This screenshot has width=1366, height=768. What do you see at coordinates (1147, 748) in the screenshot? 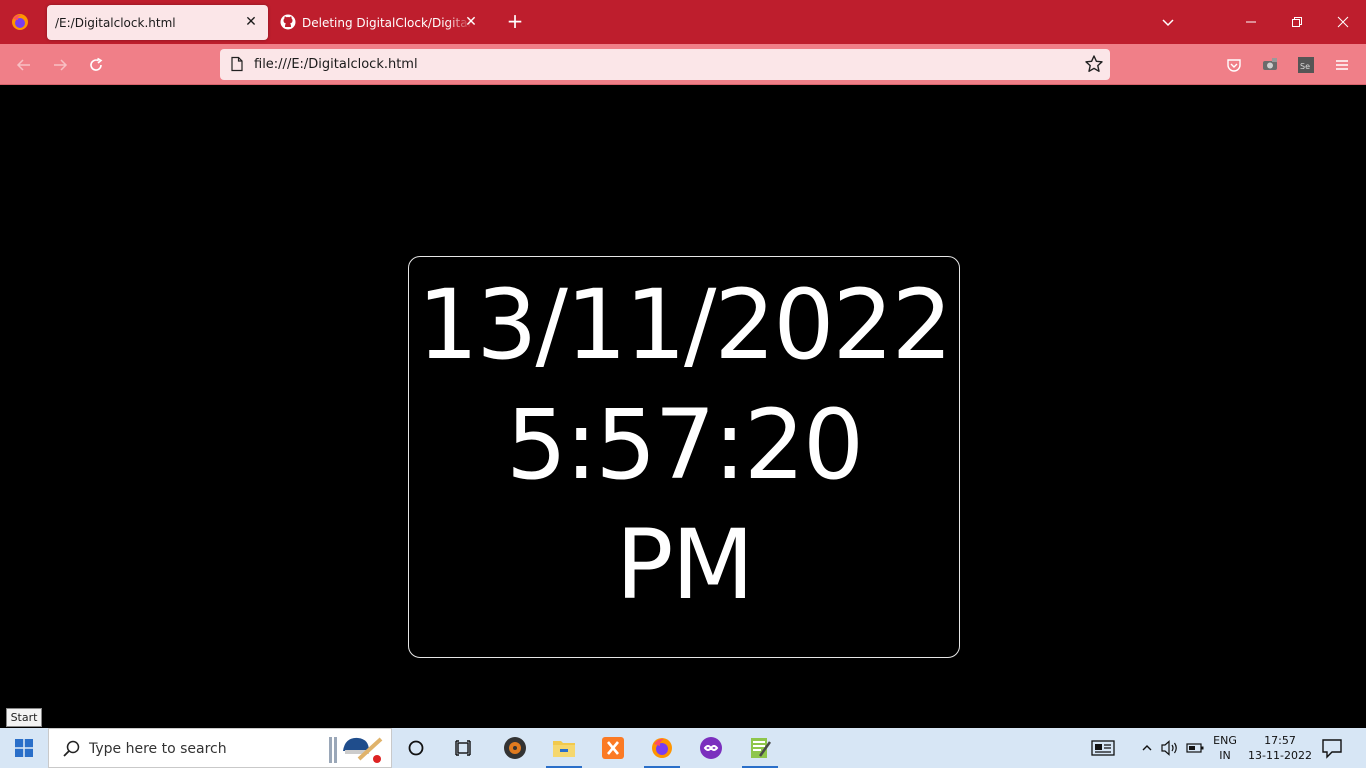
I see `show-hidden-icons-chevron` at bounding box center [1147, 748].